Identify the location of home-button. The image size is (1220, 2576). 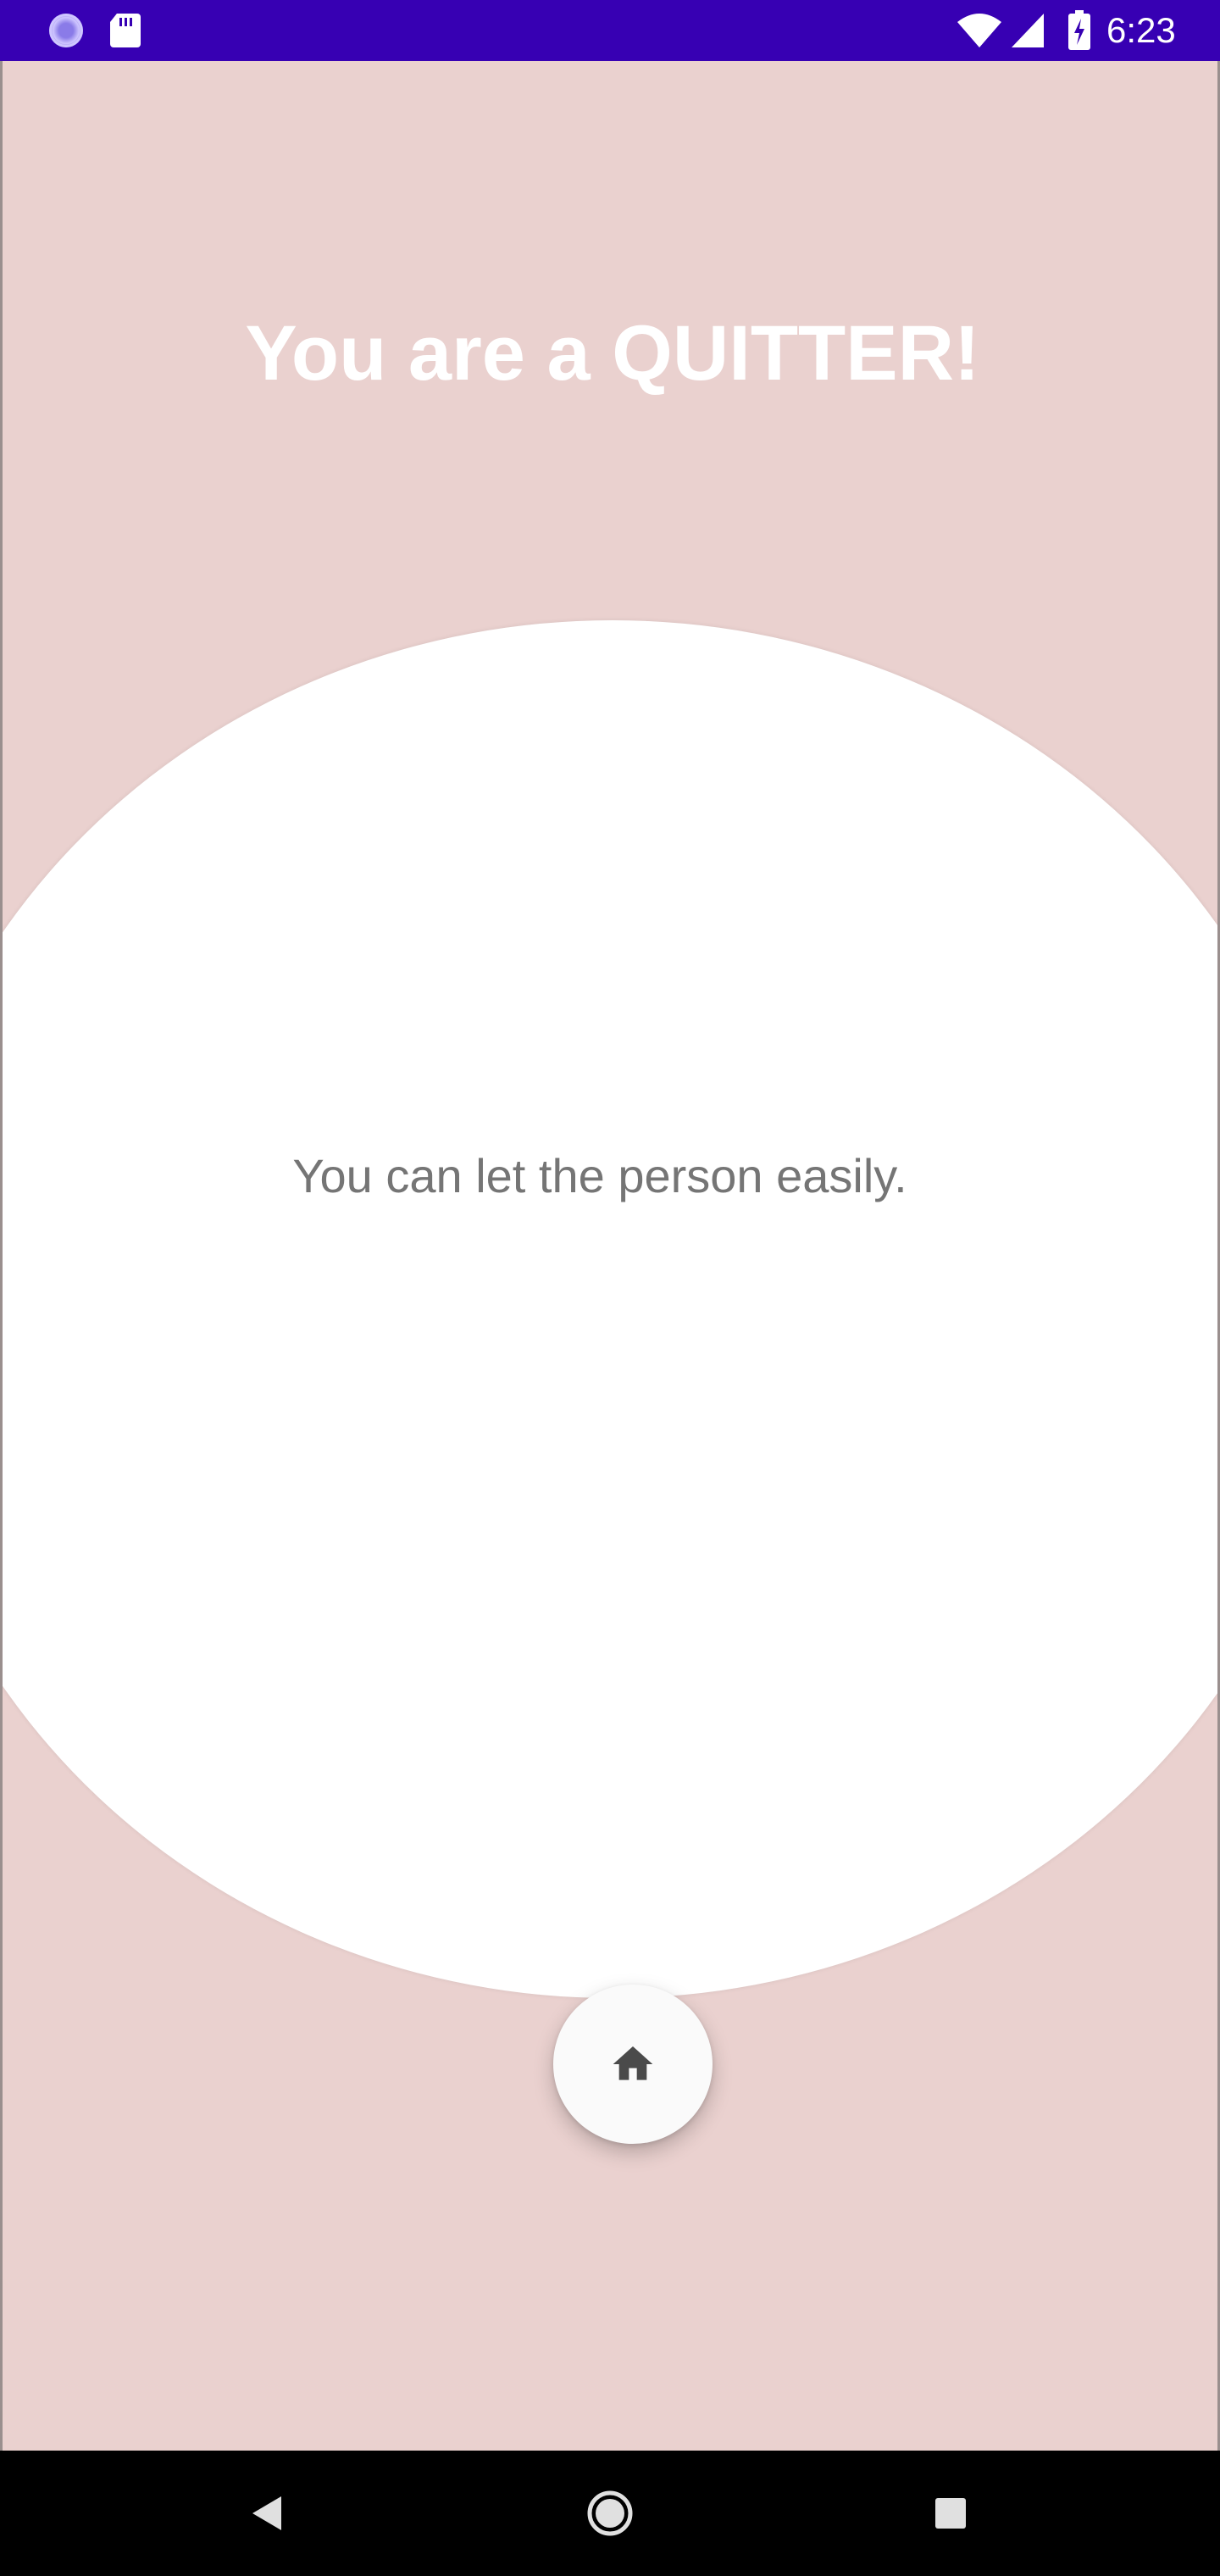
(633, 2064).